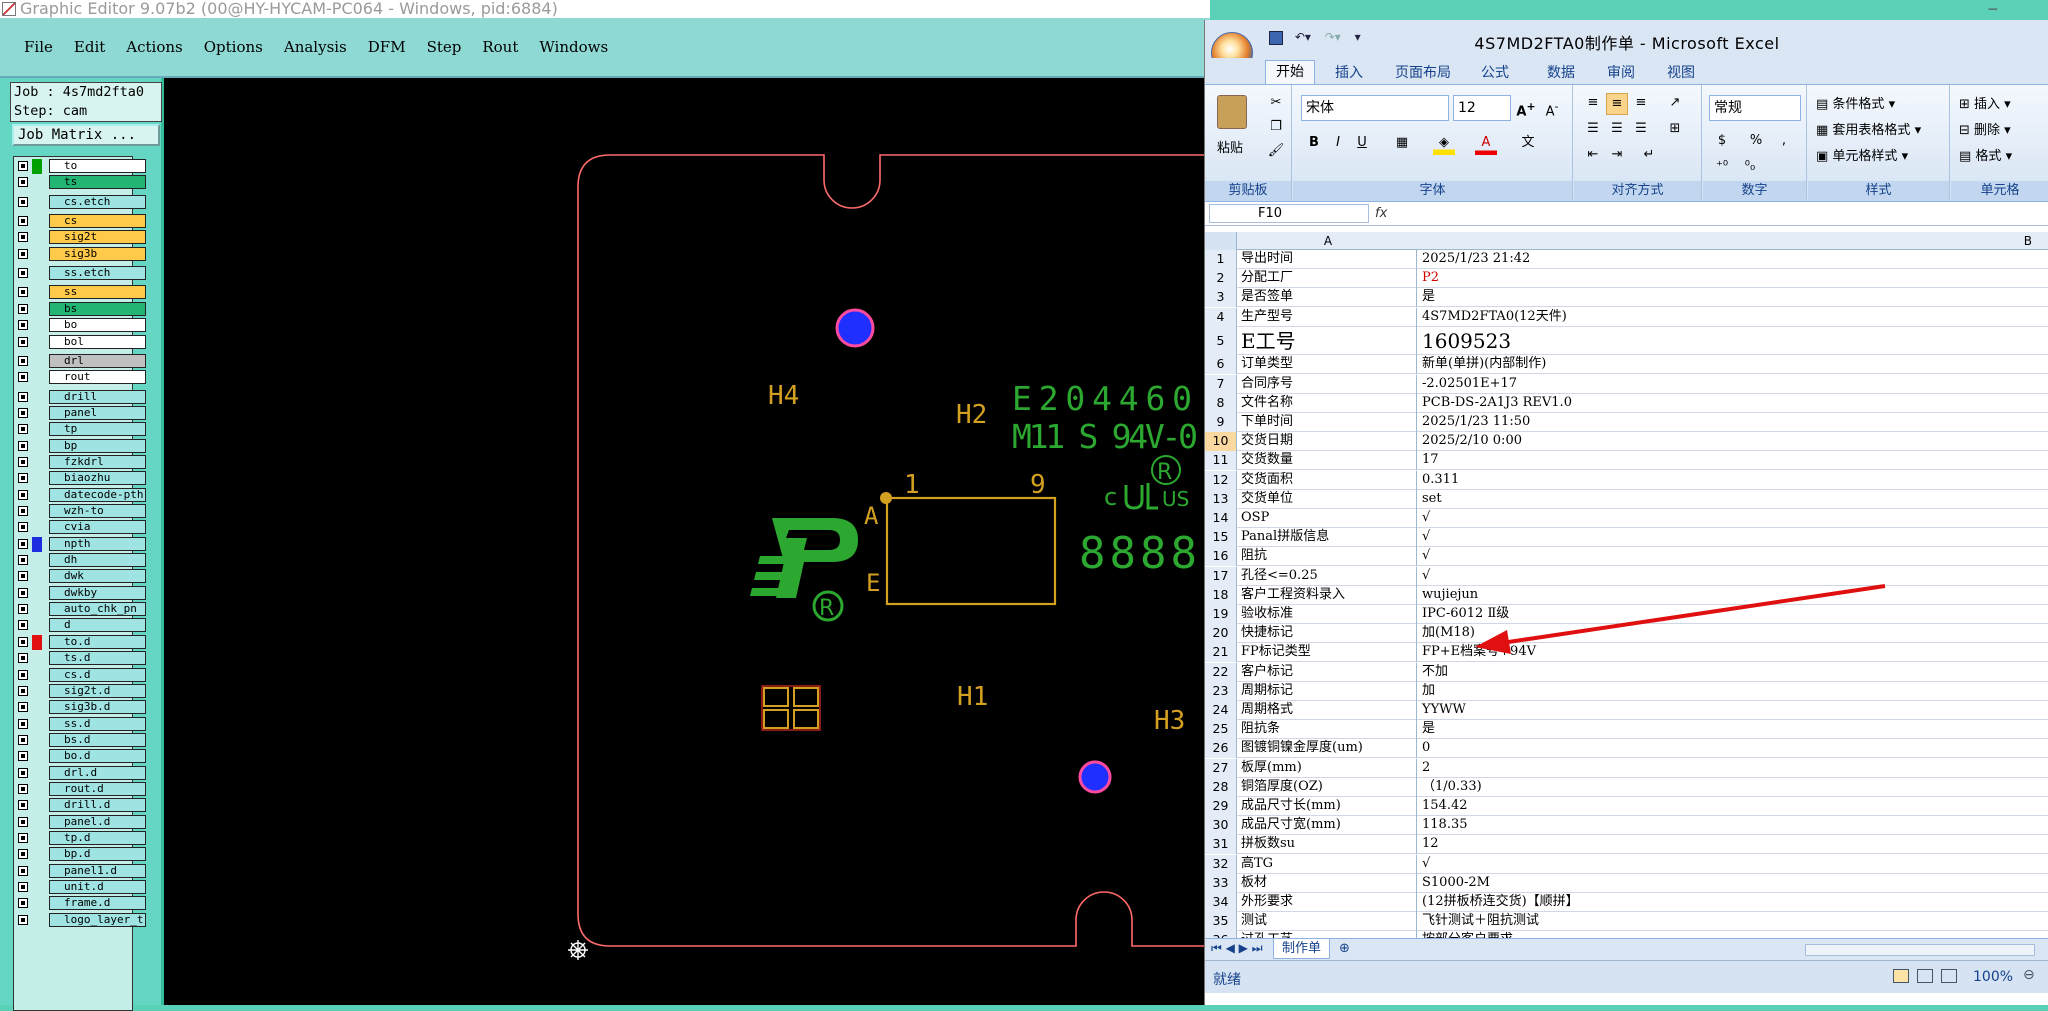  Describe the element at coordinates (1681, 72) in the screenshot. I see `tab-view: 视图` at that location.